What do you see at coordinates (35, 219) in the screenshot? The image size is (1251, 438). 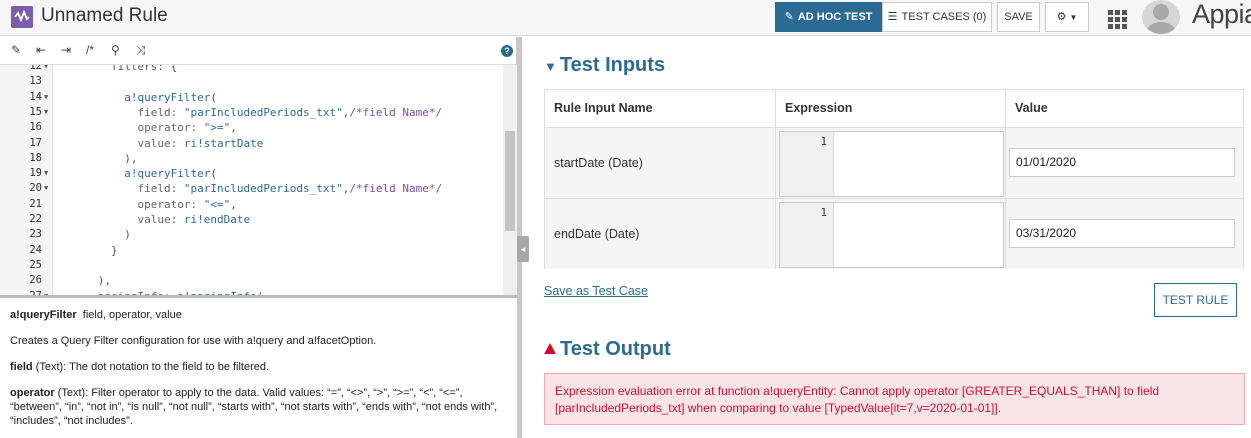 I see `line-number: 22` at bounding box center [35, 219].